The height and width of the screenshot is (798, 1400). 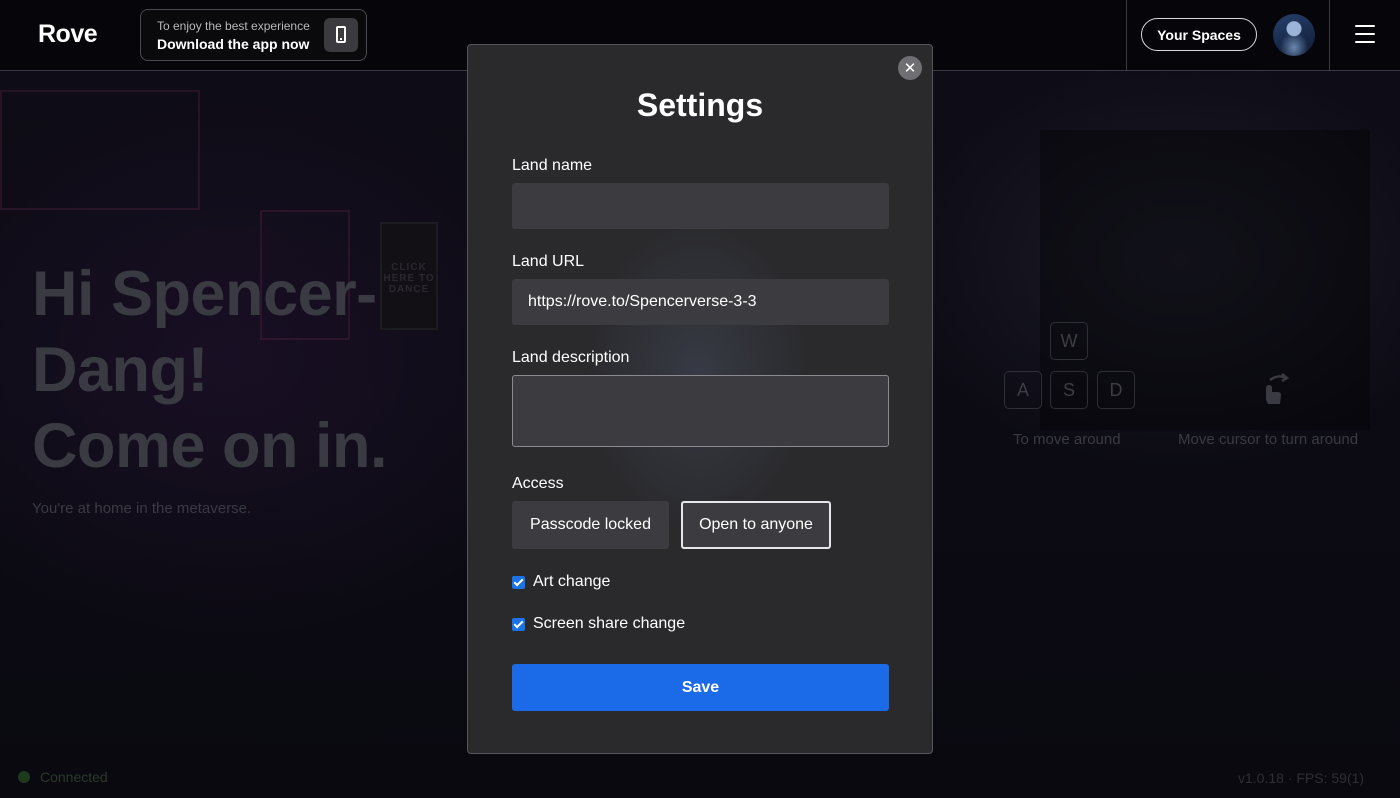 What do you see at coordinates (1069, 341) in the screenshot?
I see `key-w: W` at bounding box center [1069, 341].